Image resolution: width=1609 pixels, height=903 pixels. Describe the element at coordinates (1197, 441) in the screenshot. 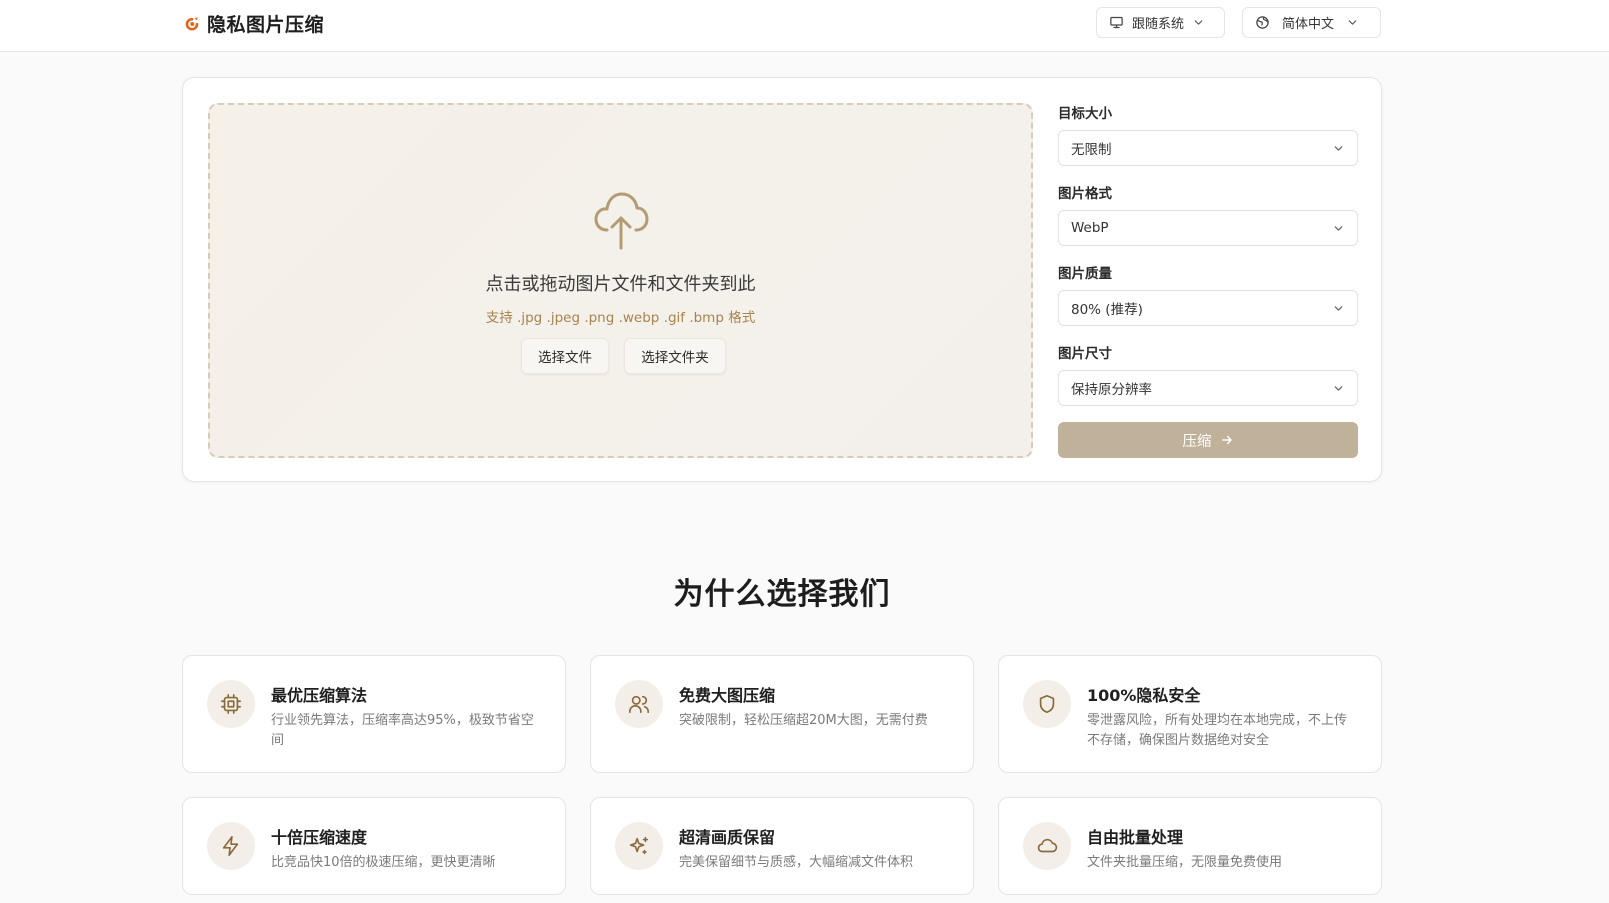

I see `compress-label: 压缩` at that location.